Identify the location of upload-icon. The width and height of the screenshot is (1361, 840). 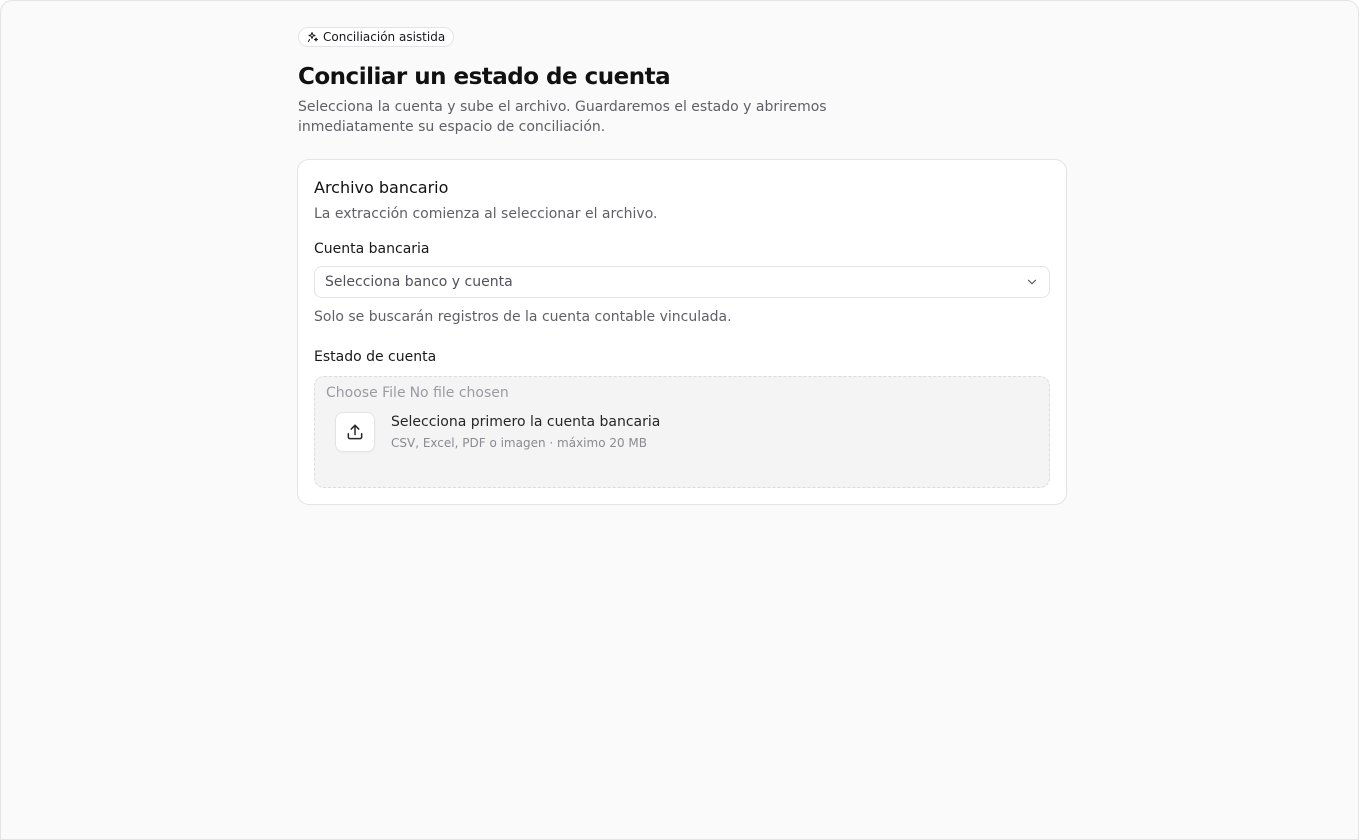
(355, 432).